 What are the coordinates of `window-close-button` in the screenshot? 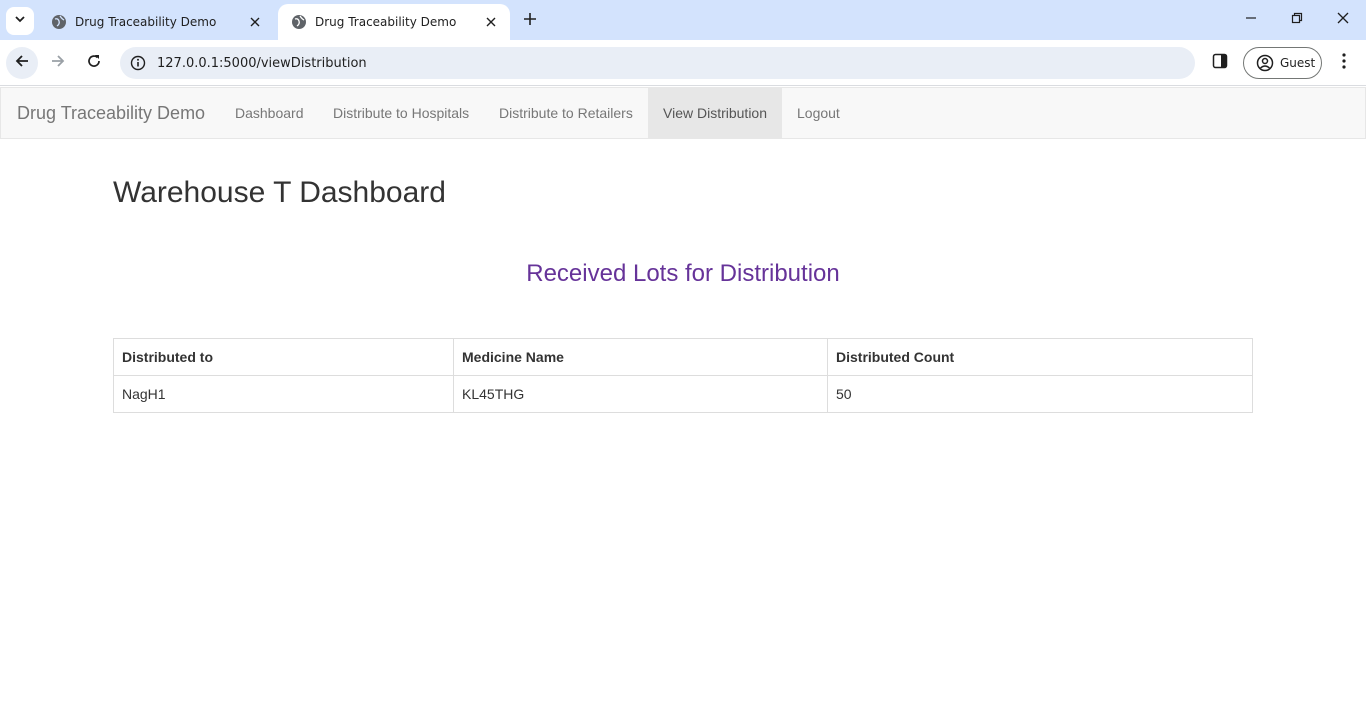 It's located at (1343, 20).